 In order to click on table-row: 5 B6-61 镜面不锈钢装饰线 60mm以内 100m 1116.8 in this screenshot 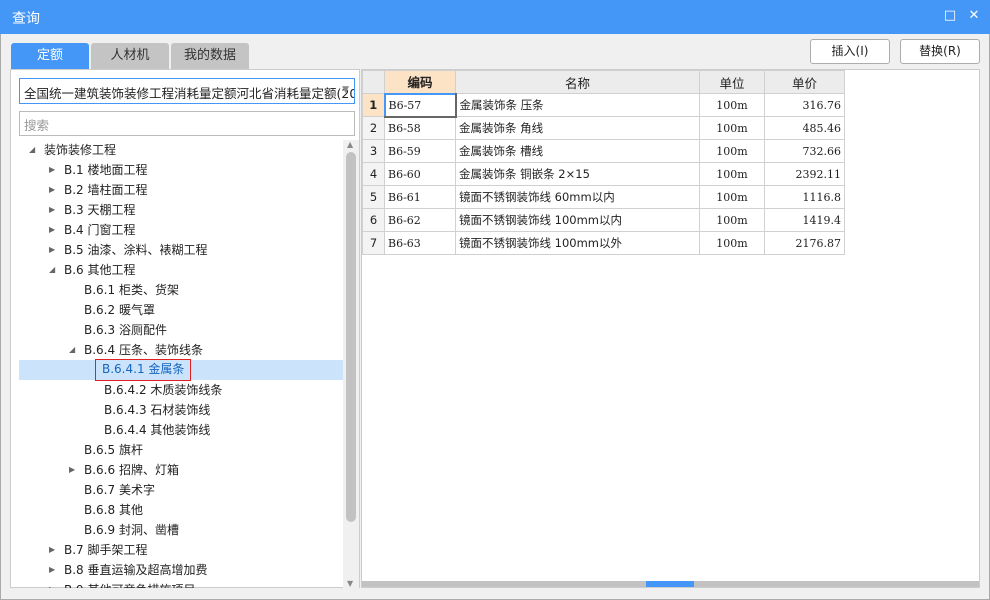, I will do `click(603, 197)`.